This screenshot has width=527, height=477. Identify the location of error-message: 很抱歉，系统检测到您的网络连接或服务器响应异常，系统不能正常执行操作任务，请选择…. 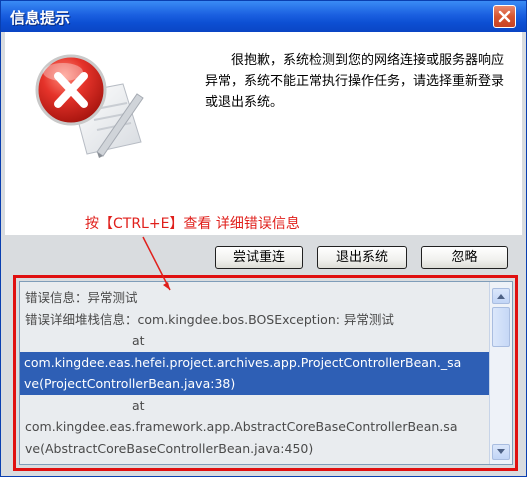
(355, 81).